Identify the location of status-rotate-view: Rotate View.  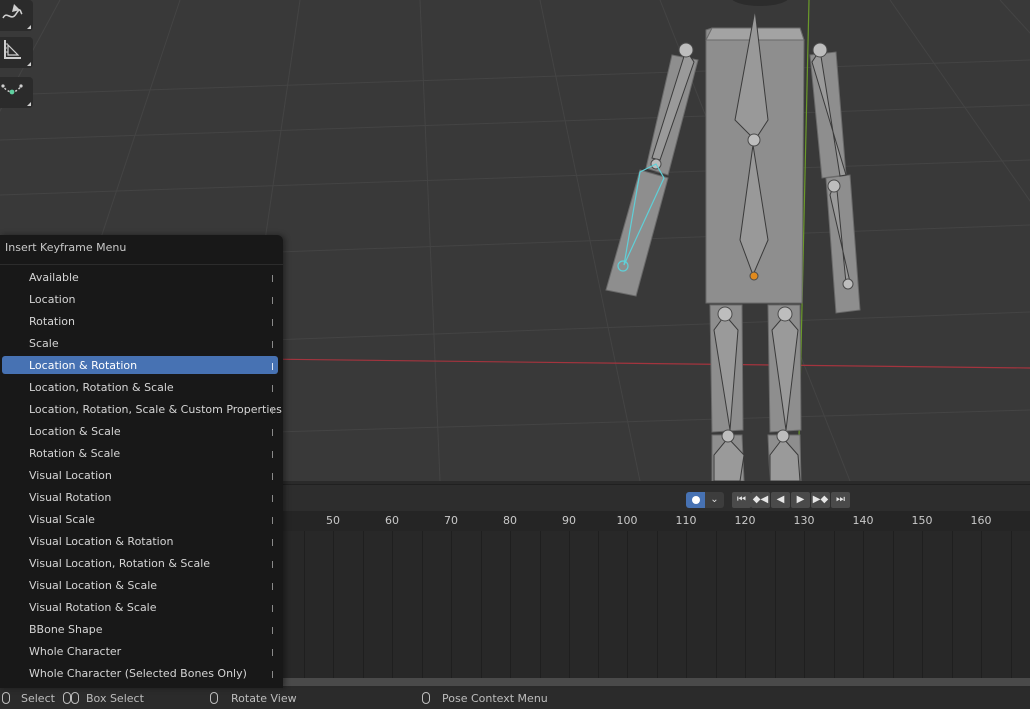
(264, 698).